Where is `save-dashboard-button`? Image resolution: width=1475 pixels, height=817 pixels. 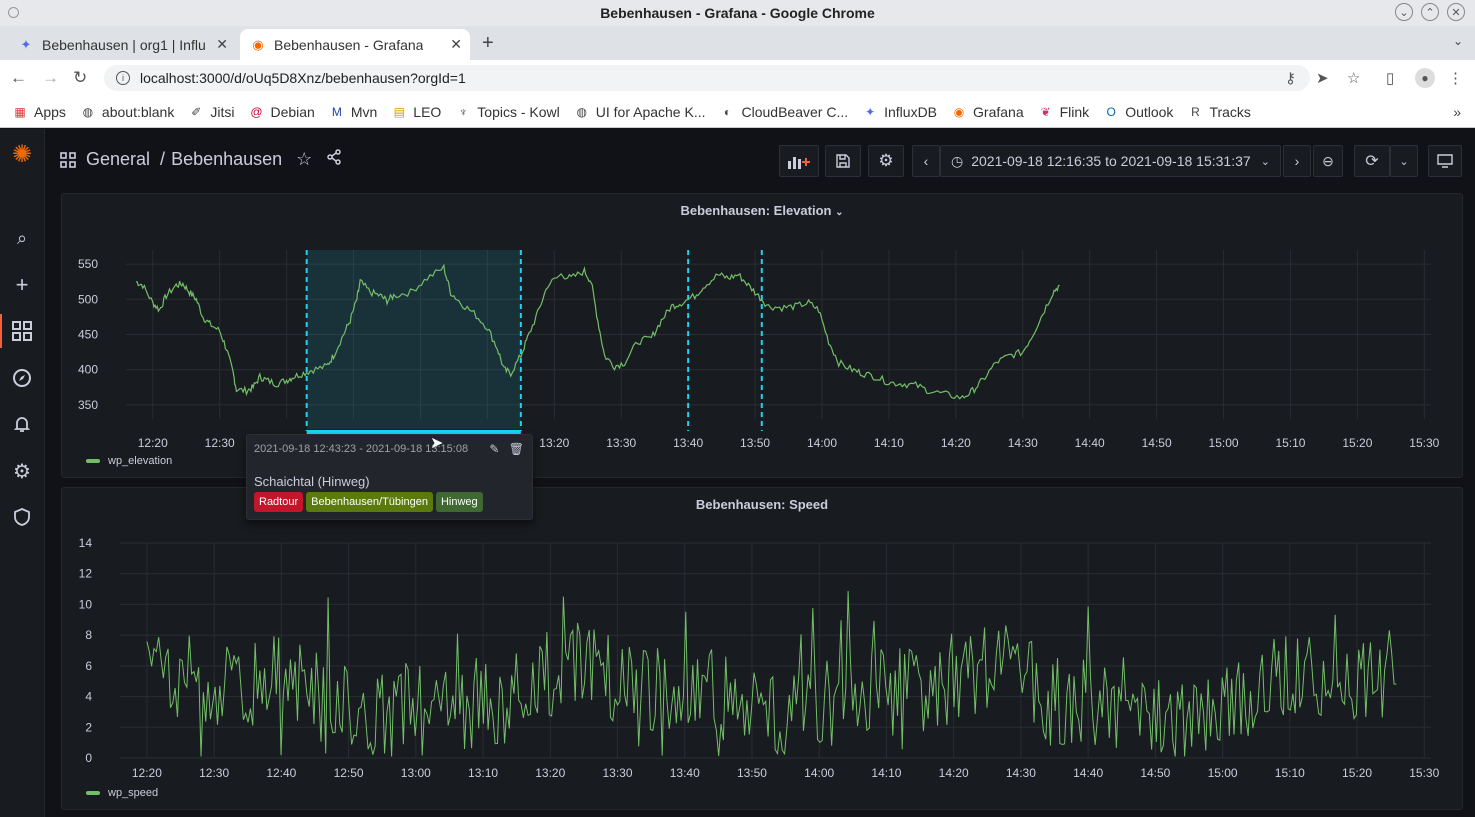 save-dashboard-button is located at coordinates (843, 161).